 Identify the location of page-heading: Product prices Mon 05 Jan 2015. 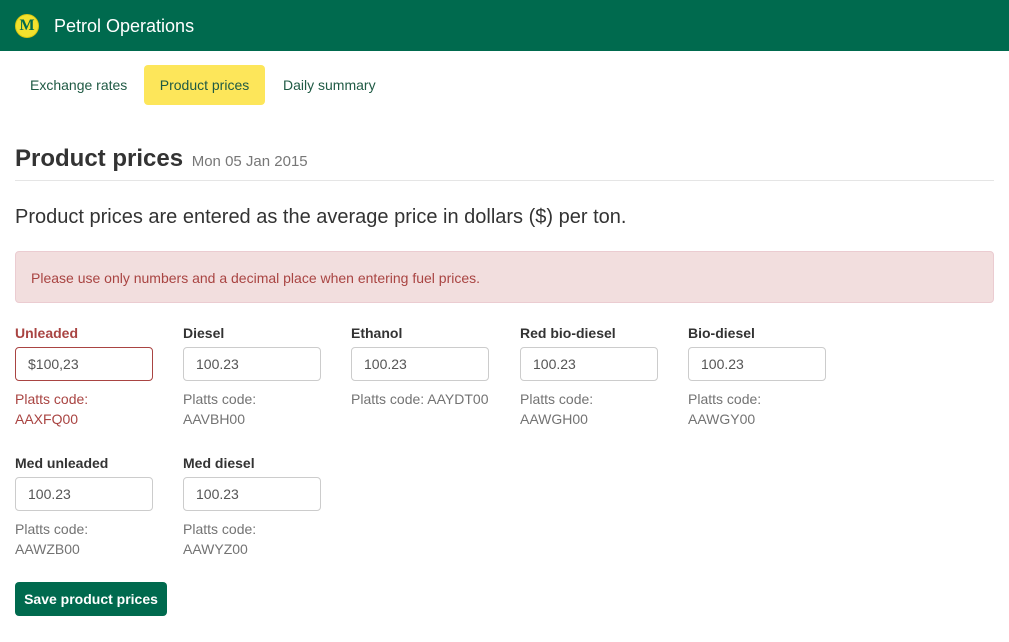
(161, 160).